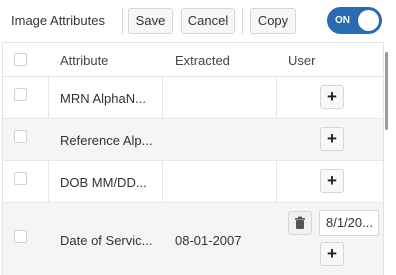 This screenshot has width=396, height=275. I want to click on toggle-knob, so click(368, 20).